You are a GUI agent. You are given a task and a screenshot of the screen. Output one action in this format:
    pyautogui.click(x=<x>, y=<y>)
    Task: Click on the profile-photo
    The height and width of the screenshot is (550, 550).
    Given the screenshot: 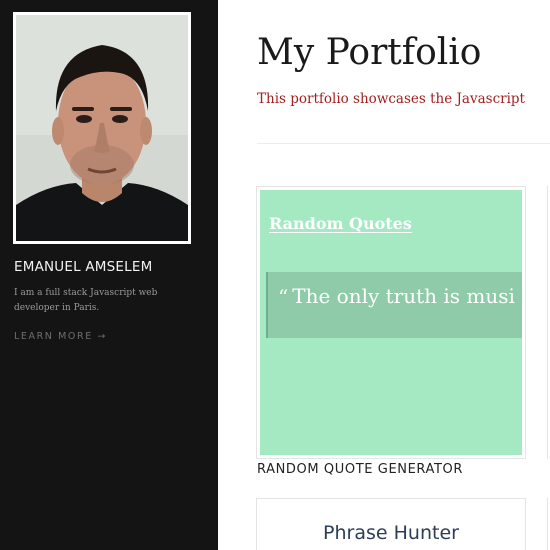 What is the action you would take?
    pyautogui.click(x=102, y=128)
    